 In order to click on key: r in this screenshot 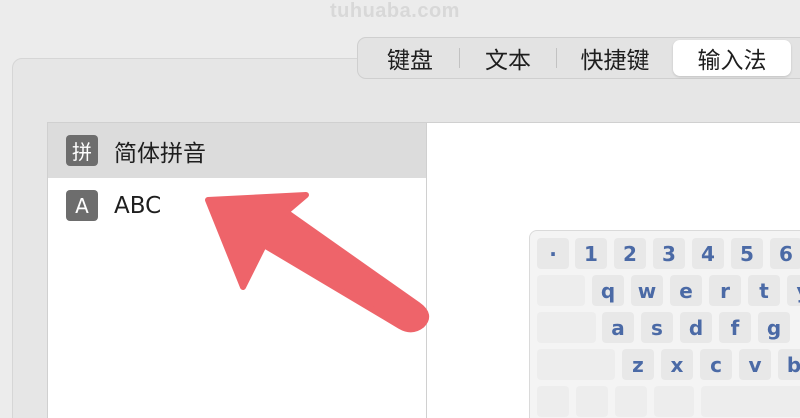, I will do `click(725, 290)`.